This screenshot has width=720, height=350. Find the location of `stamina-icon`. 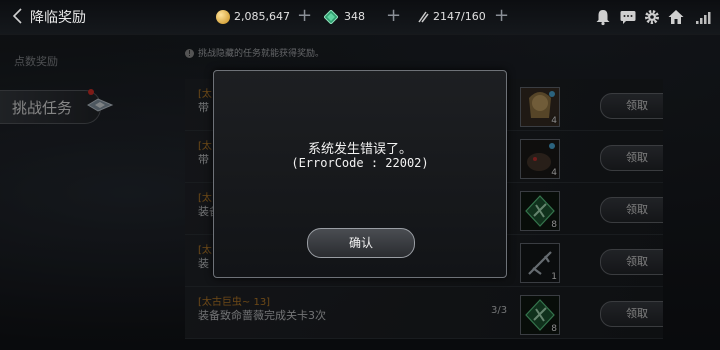

stamina-icon is located at coordinates (423, 17).